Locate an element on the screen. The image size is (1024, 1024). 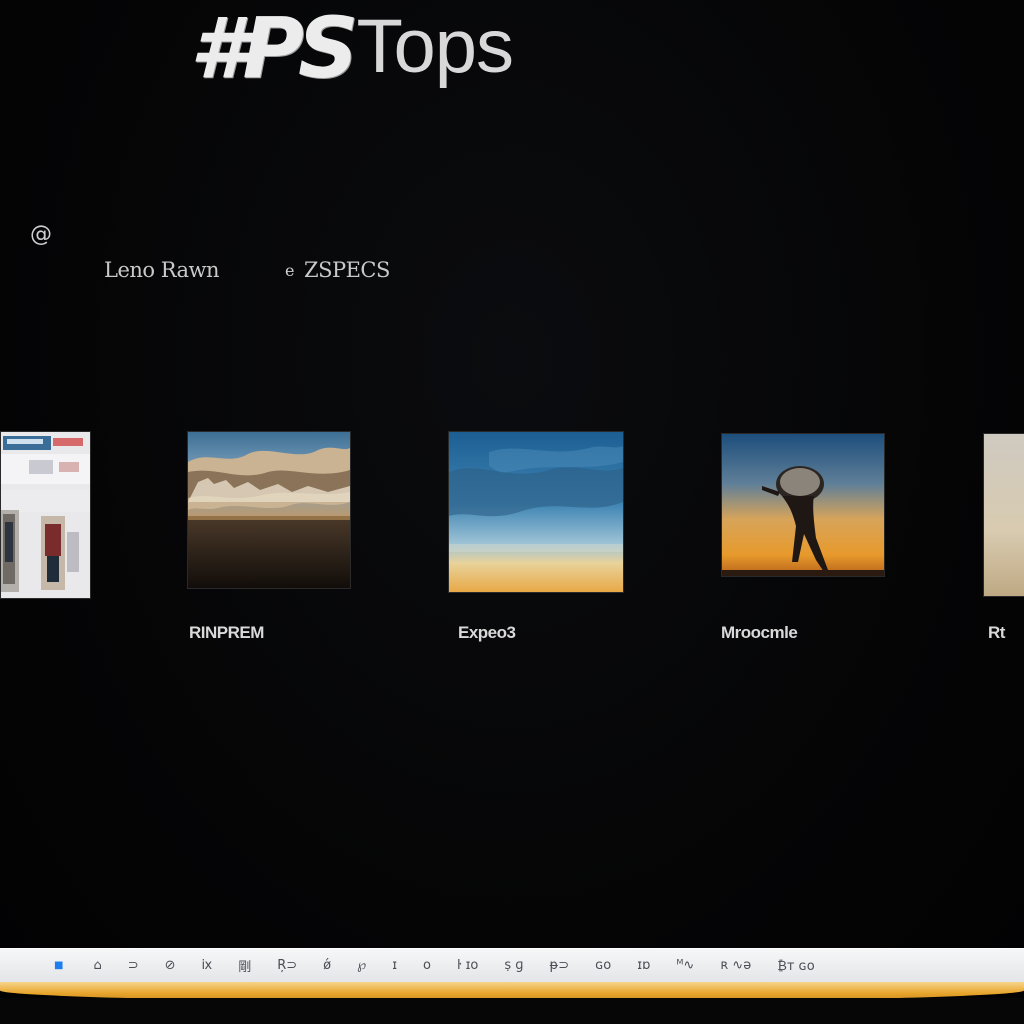
filter-item-zspecs: e ZSPECS is located at coordinates (337, 270).